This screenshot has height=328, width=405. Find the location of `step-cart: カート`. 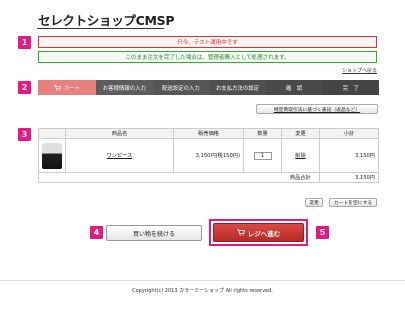

step-cart: カート is located at coordinates (67, 87).